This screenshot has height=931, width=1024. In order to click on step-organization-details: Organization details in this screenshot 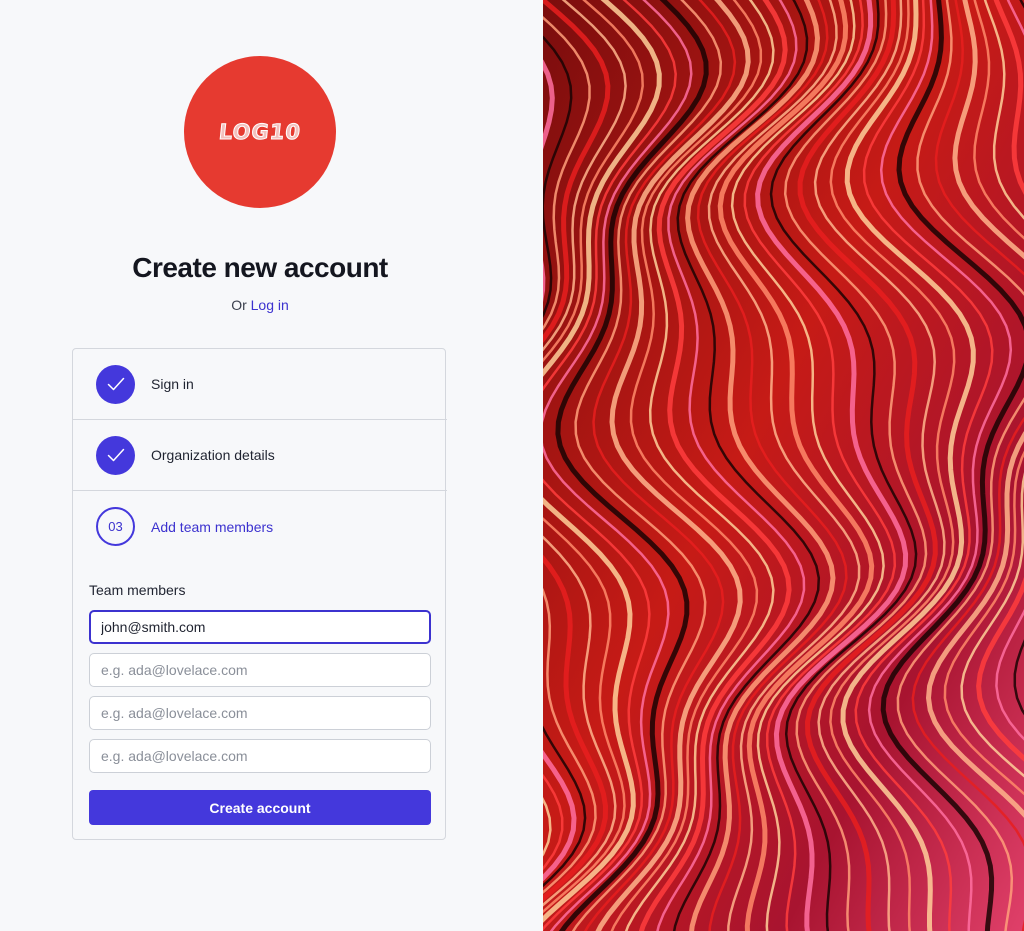, I will do `click(260, 455)`.